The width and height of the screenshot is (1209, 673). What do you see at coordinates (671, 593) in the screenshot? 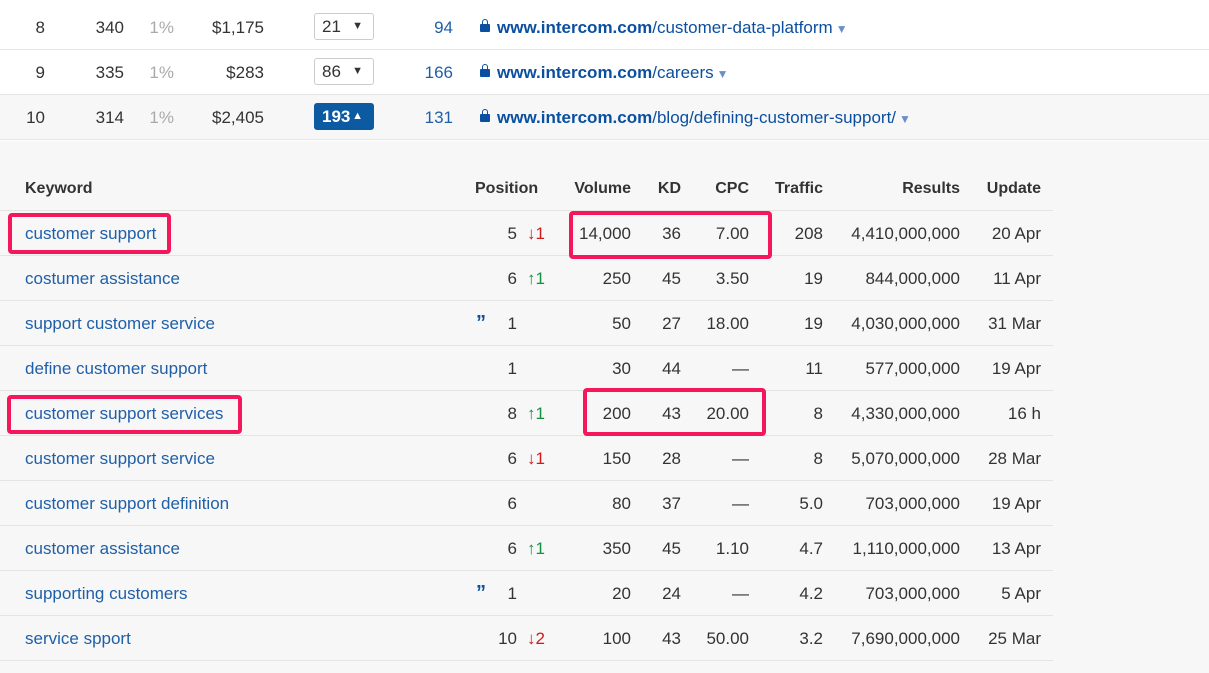
I see `kd: 24` at bounding box center [671, 593].